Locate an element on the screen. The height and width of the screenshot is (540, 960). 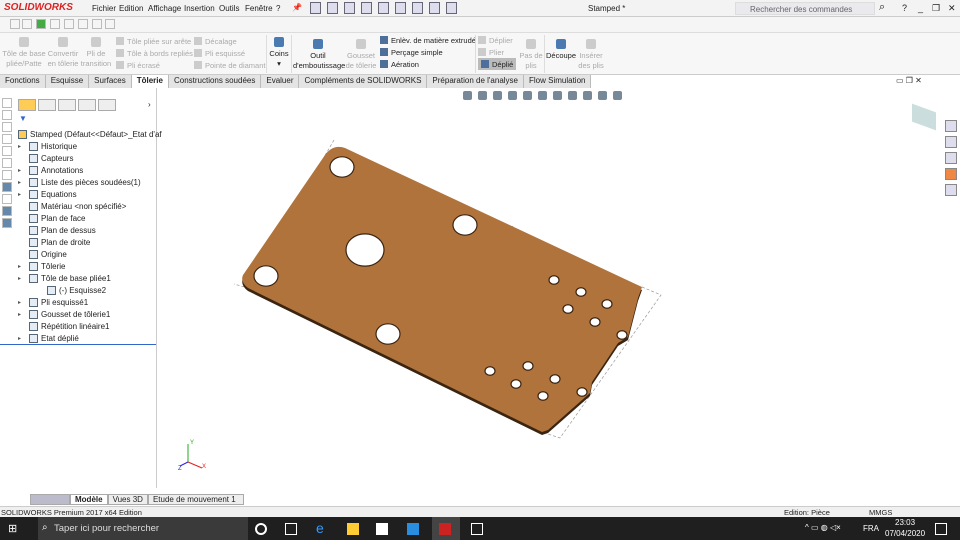
lofted-bend-button: Pli de transition is located at coordinates (96, 53).